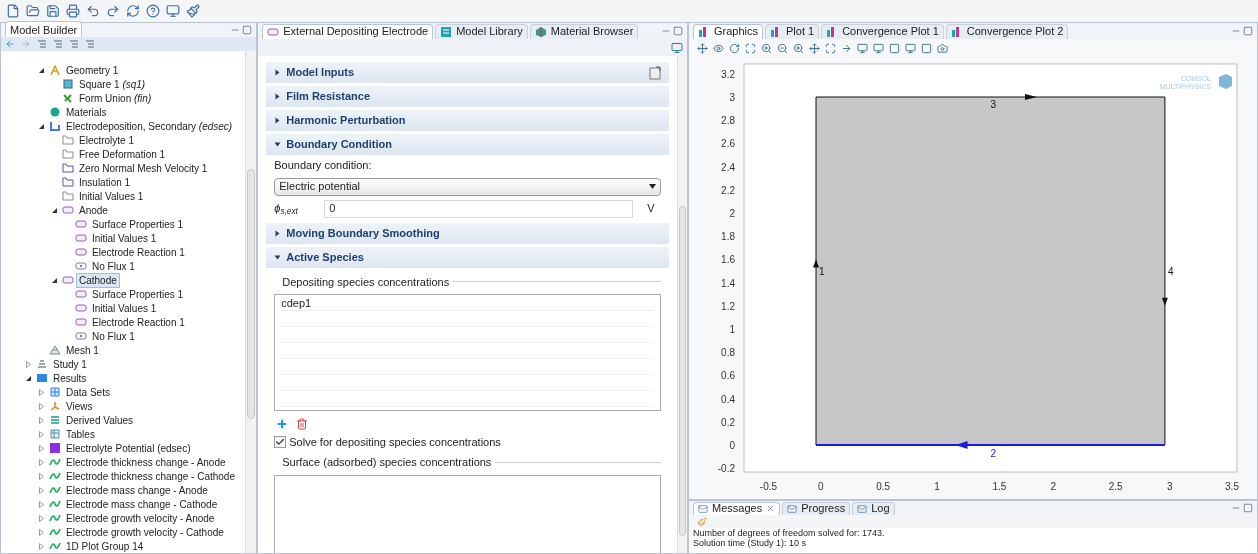 Image resolution: width=1258 pixels, height=554 pixels. I want to click on tree-item: Mesh 1, so click(82, 350).